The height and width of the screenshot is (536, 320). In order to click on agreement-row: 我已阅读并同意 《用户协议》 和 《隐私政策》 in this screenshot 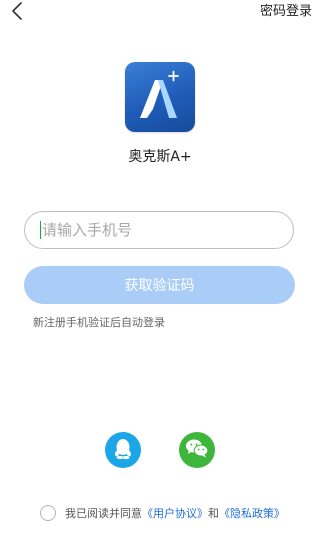, I will do `click(162, 513)`.